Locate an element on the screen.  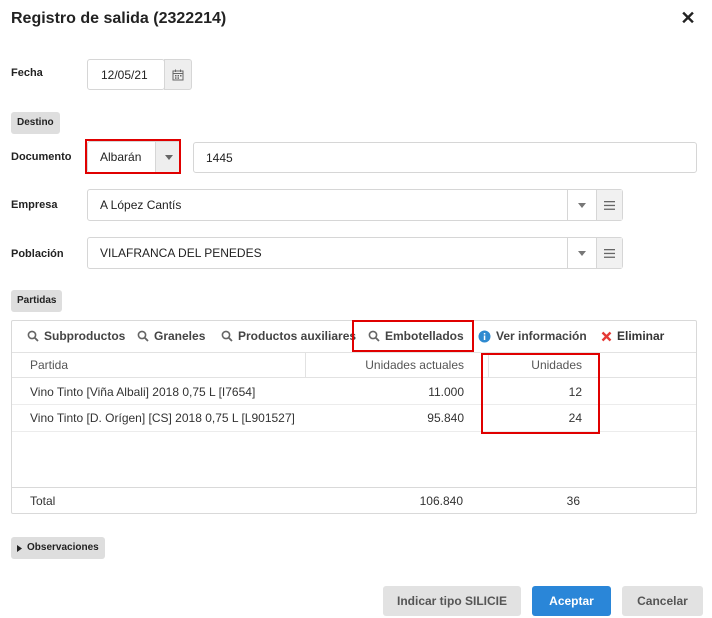
info-icon is located at coordinates (484, 336).